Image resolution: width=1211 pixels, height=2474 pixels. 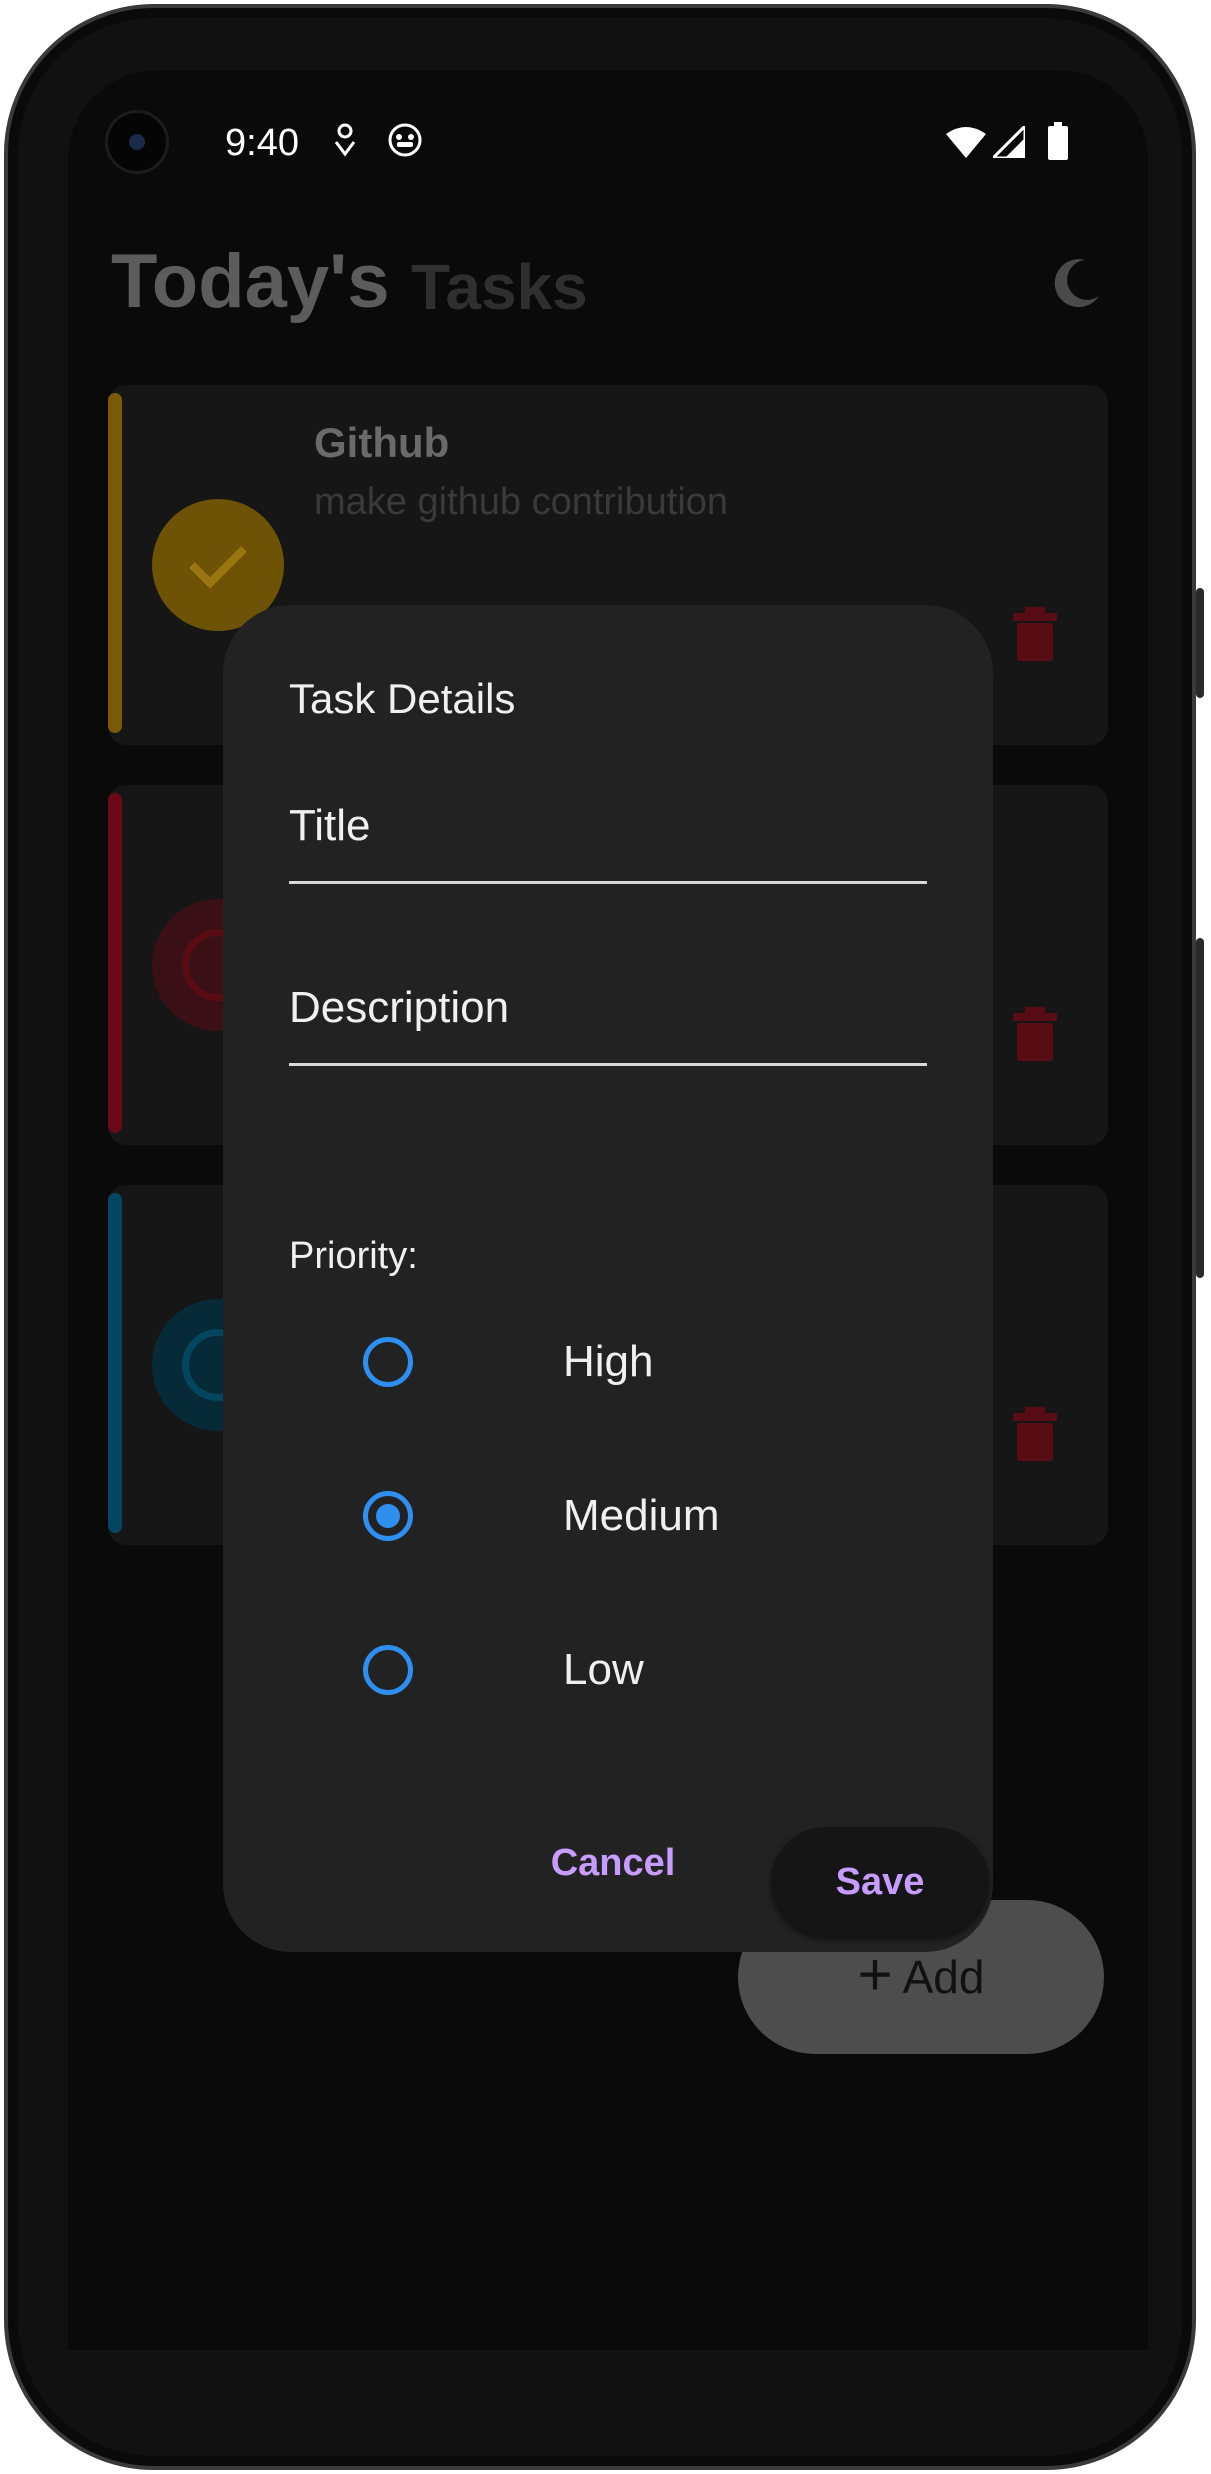 I want to click on priority-option-low: Low, so click(x=613, y=1670).